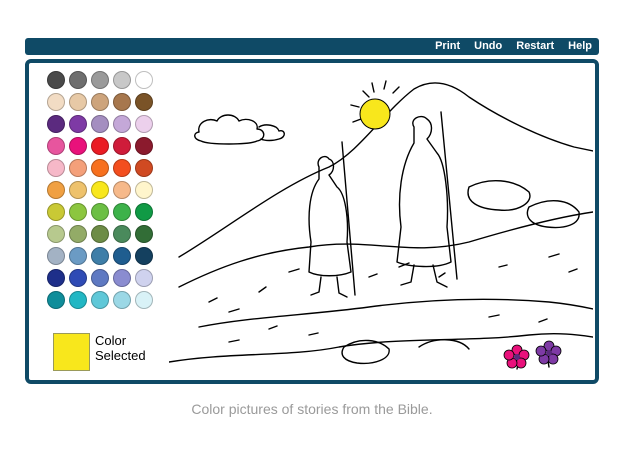  I want to click on color-palette, so click(100, 190).